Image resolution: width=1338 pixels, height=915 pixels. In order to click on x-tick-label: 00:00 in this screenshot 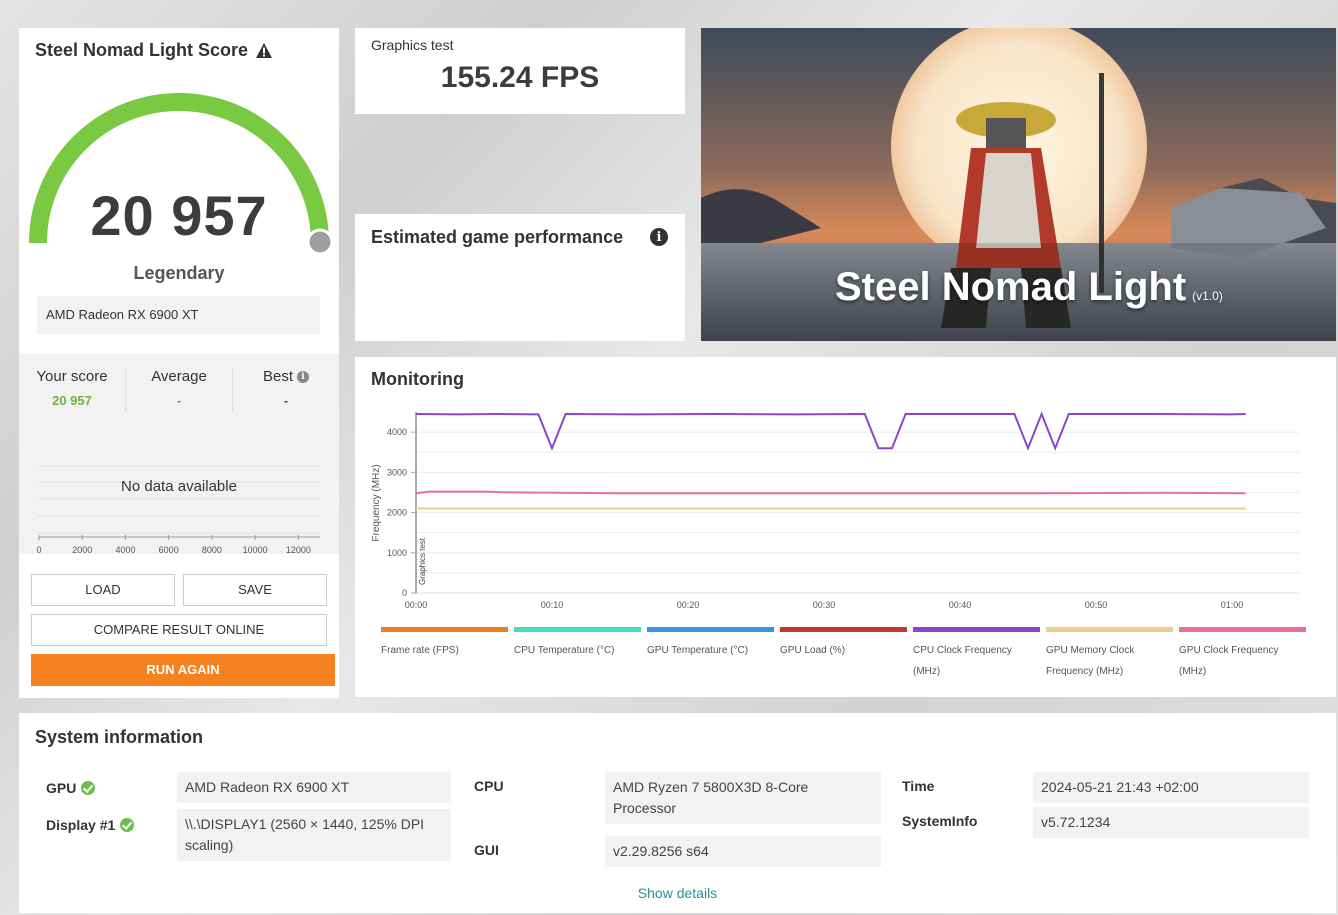, I will do `click(416, 605)`.